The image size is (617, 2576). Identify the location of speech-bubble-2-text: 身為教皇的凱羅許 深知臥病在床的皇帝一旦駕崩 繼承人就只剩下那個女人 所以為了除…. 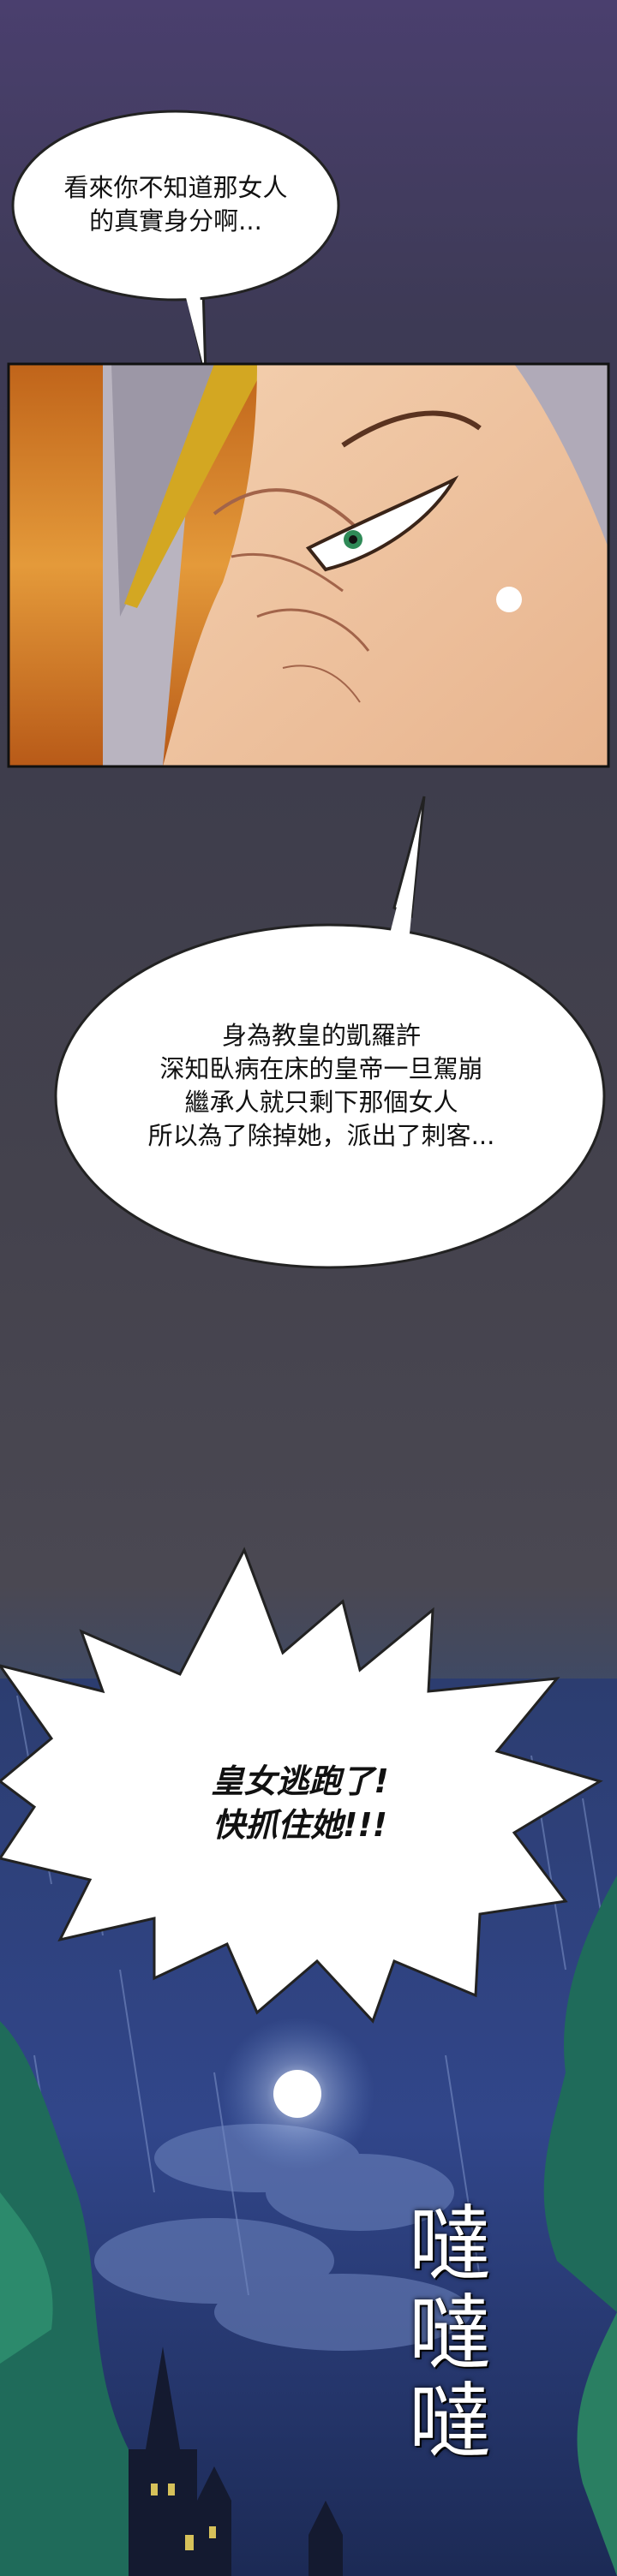
(321, 1086).